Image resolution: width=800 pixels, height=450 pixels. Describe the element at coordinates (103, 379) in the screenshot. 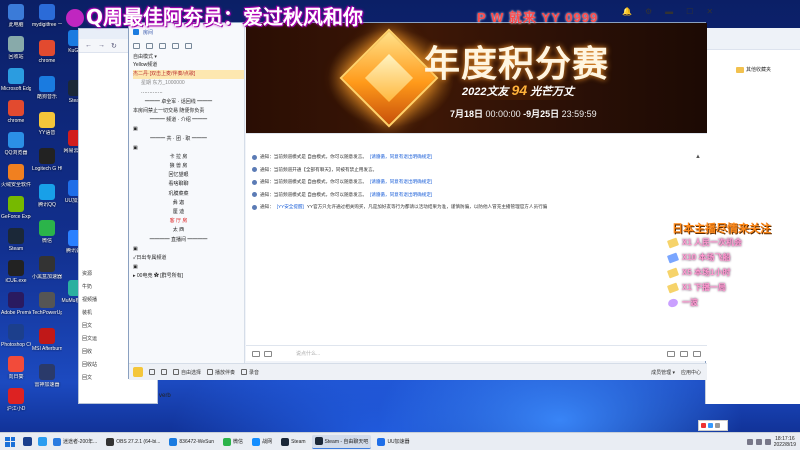

I see `sidebar-item: 回文` at that location.